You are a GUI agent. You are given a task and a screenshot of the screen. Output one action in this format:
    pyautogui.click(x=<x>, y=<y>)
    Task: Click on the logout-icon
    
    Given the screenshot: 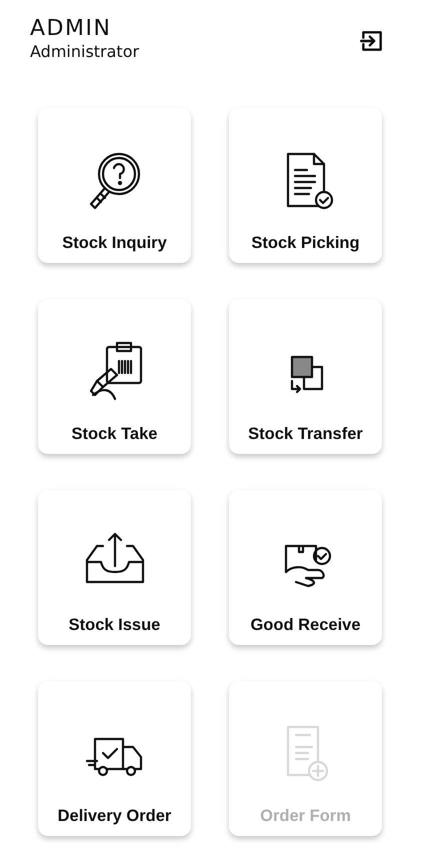 What is the action you would take?
    pyautogui.click(x=372, y=41)
    